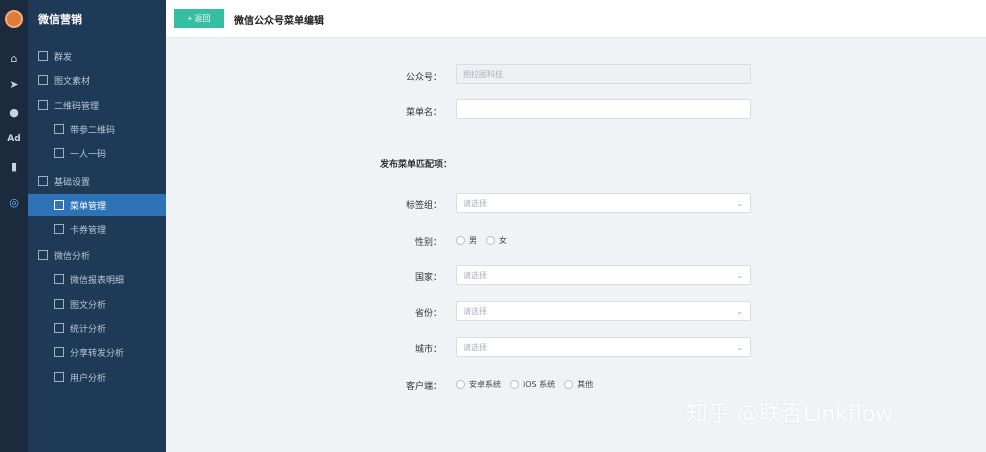  I want to click on client-label: 客户端：, so click(423, 387).